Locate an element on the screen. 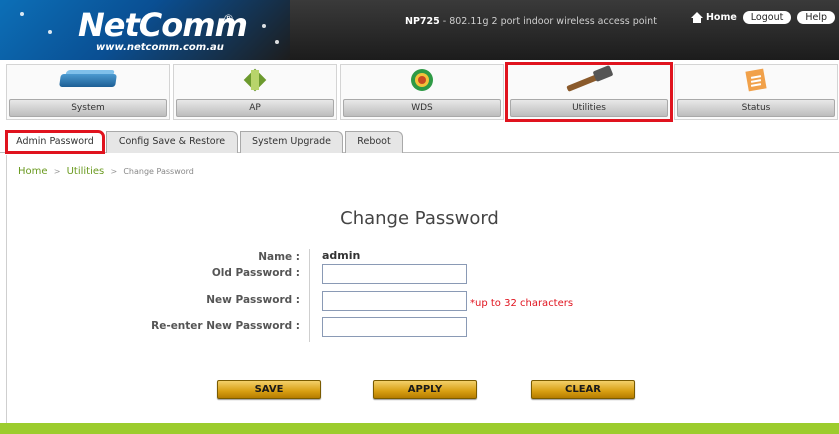 Image resolution: width=839 pixels, height=434 pixels. home-icon is located at coordinates (696, 17).